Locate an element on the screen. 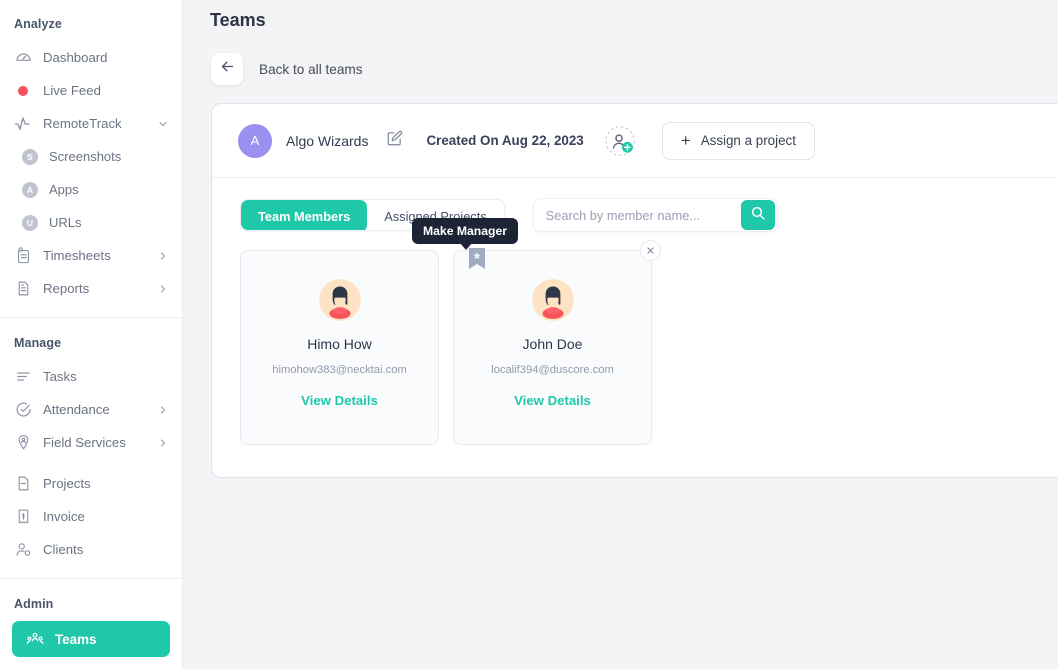 The height and width of the screenshot is (669, 1058). search-bar is located at coordinates (655, 215).